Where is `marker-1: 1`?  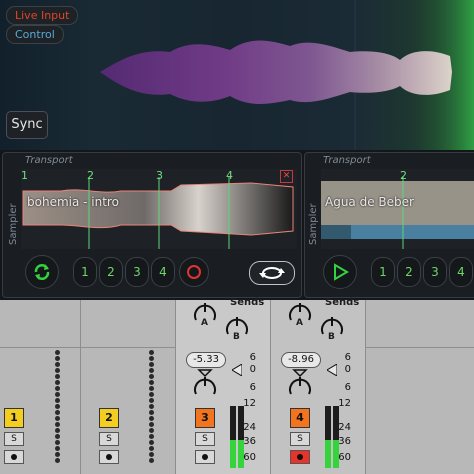
marker-1: 1 is located at coordinates (24, 175).